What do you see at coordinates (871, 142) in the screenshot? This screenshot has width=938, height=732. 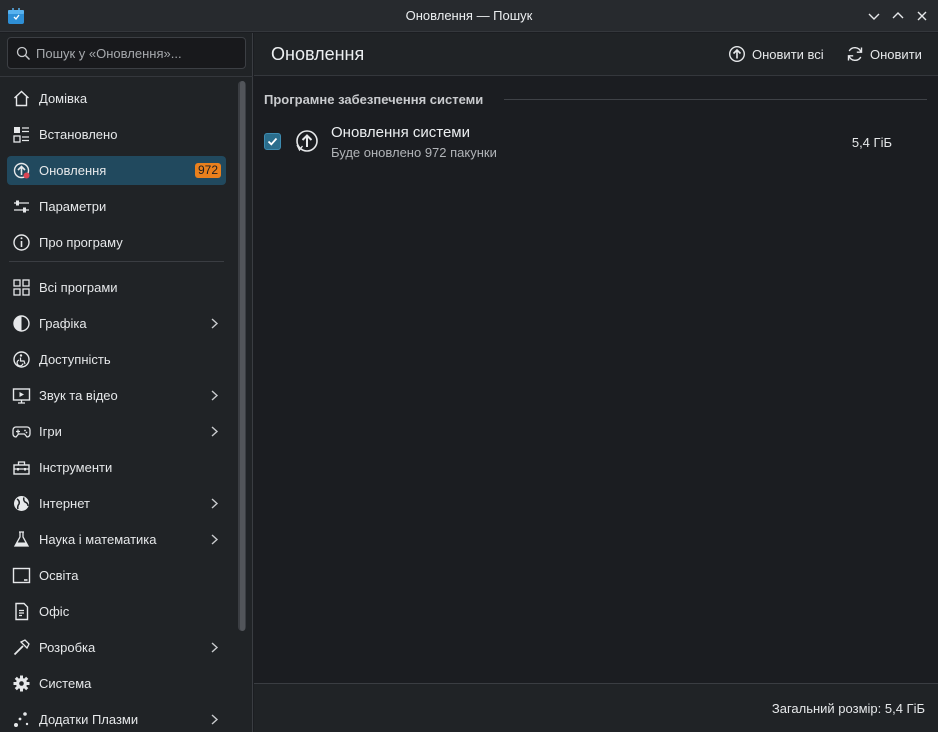 I see `update-size: 5,4 ГіБ` at bounding box center [871, 142].